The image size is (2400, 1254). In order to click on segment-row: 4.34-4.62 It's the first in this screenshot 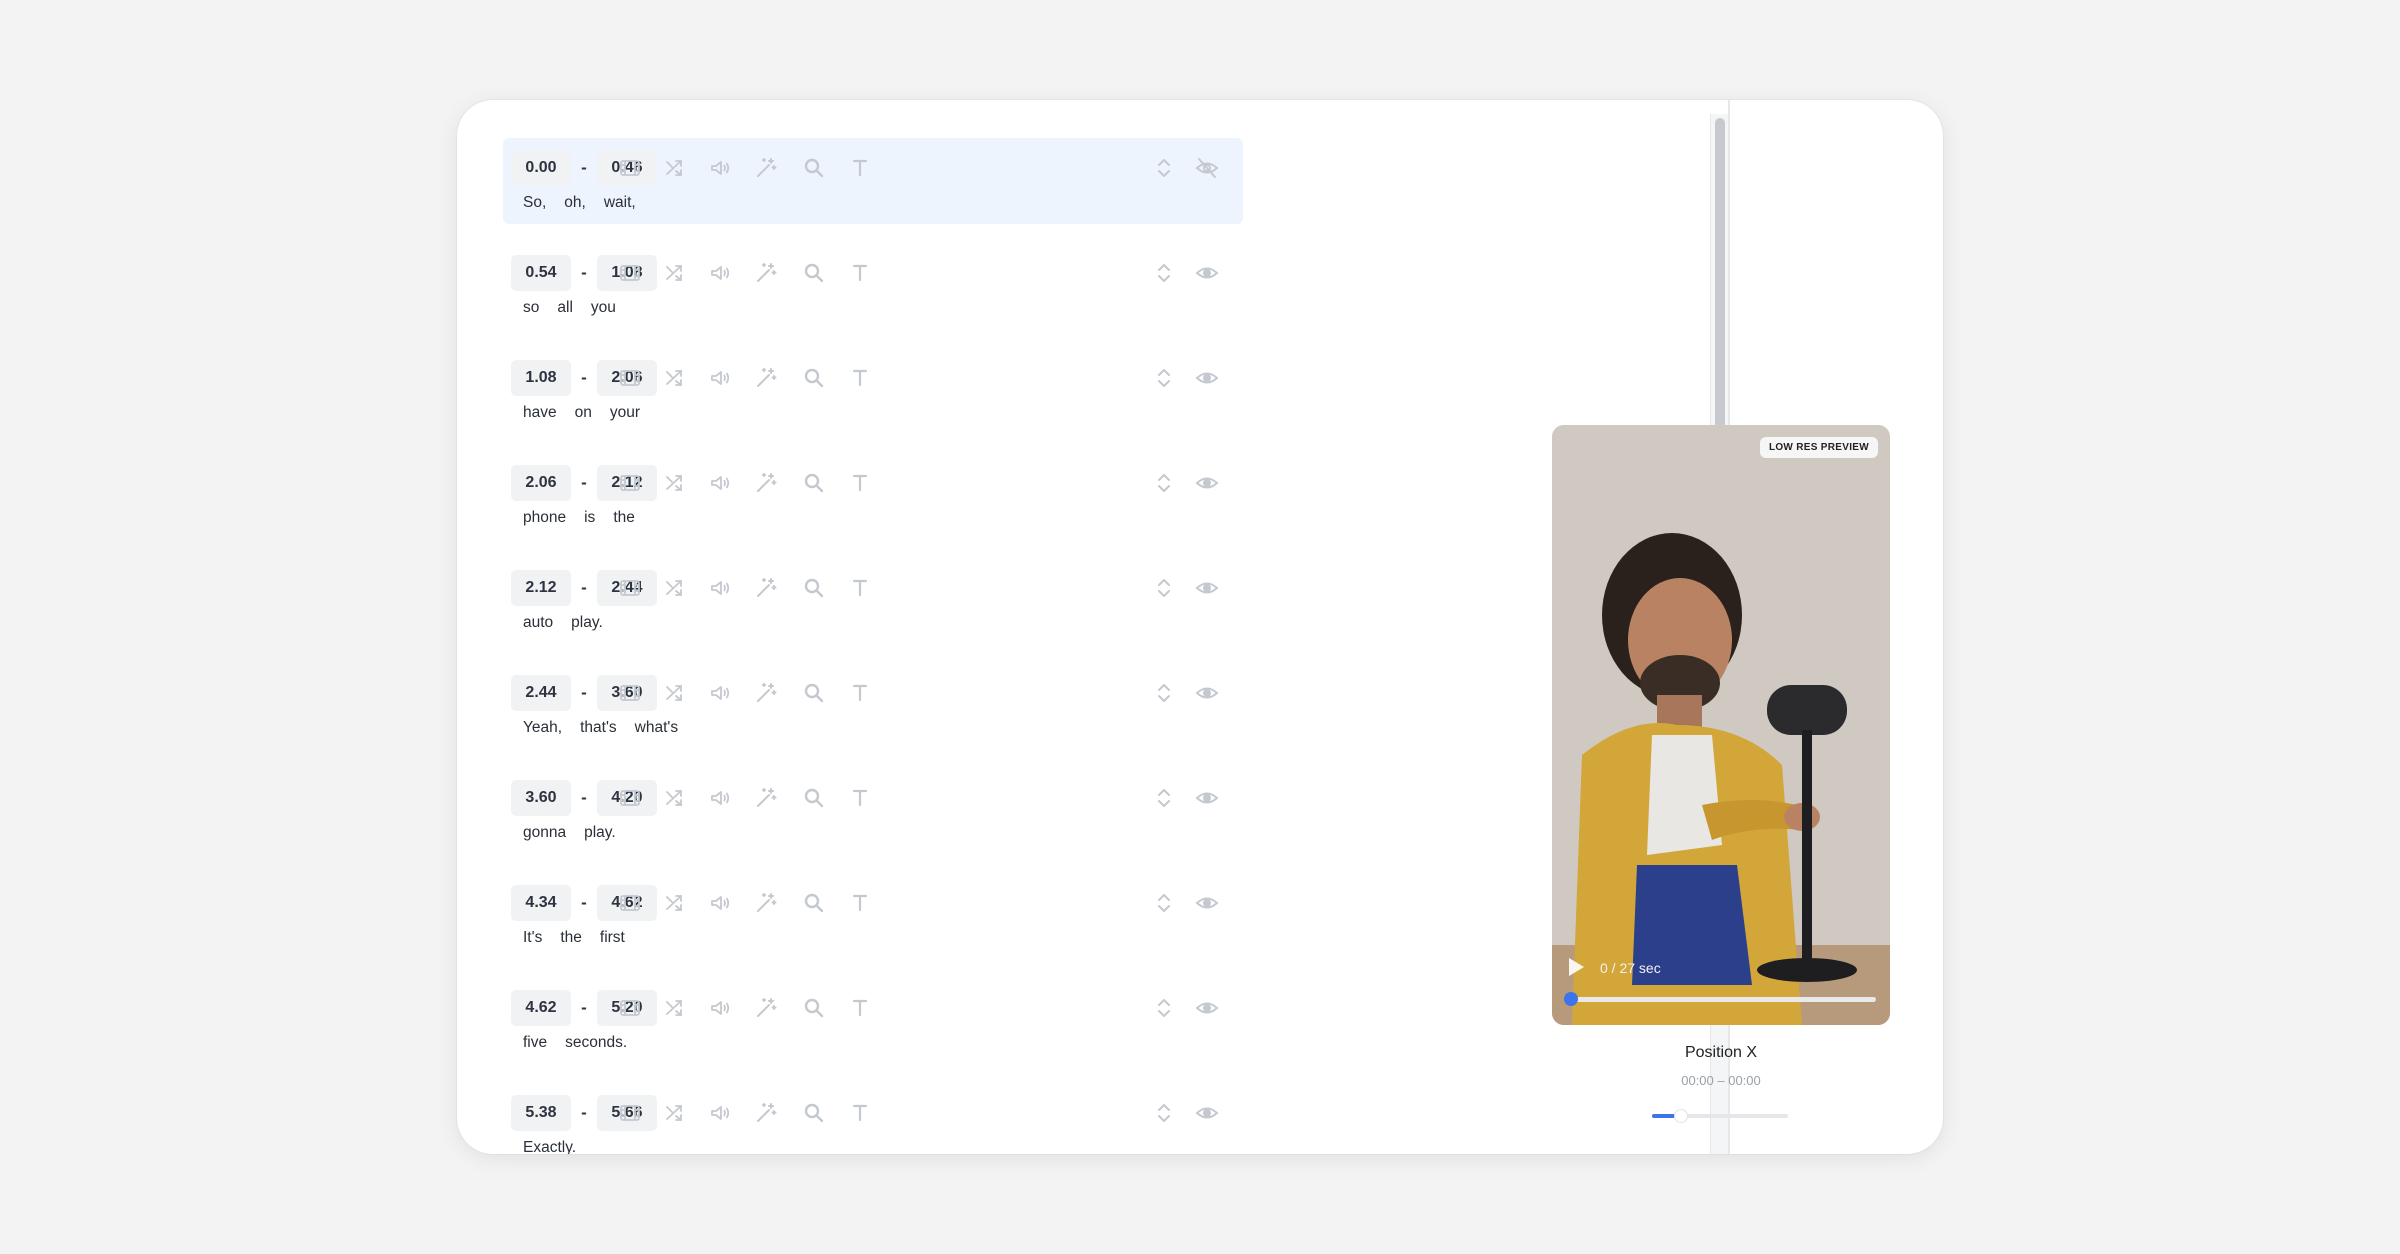, I will do `click(873, 916)`.